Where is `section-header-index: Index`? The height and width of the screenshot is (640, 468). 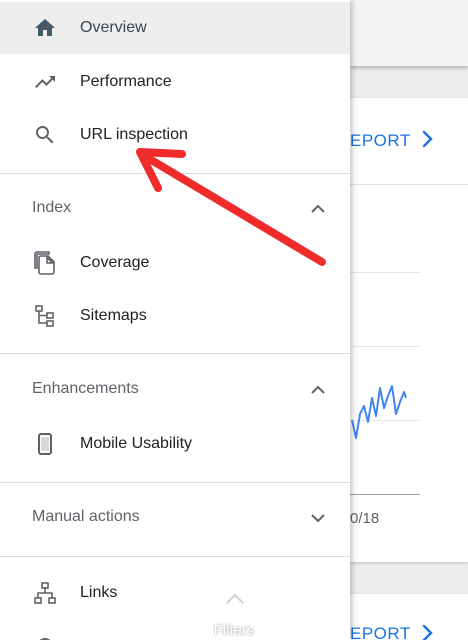
section-header-index: Index is located at coordinates (175, 210).